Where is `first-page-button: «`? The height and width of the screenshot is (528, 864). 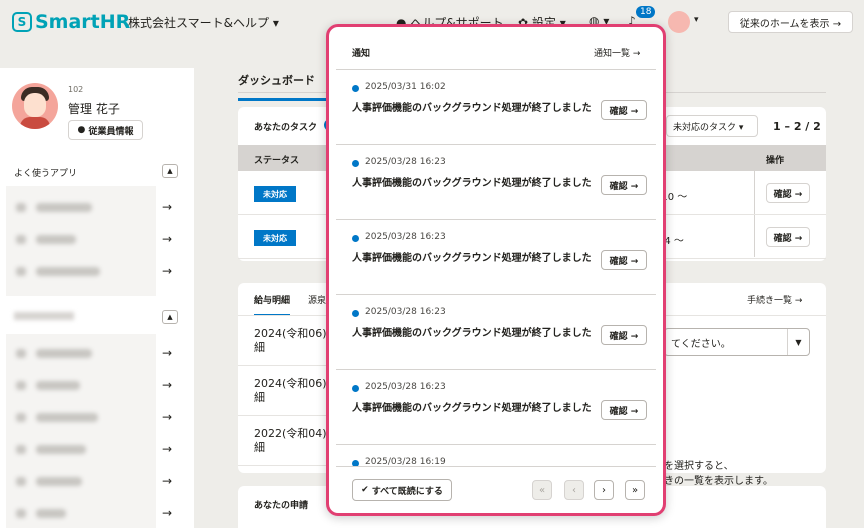 first-page-button: « is located at coordinates (542, 490).